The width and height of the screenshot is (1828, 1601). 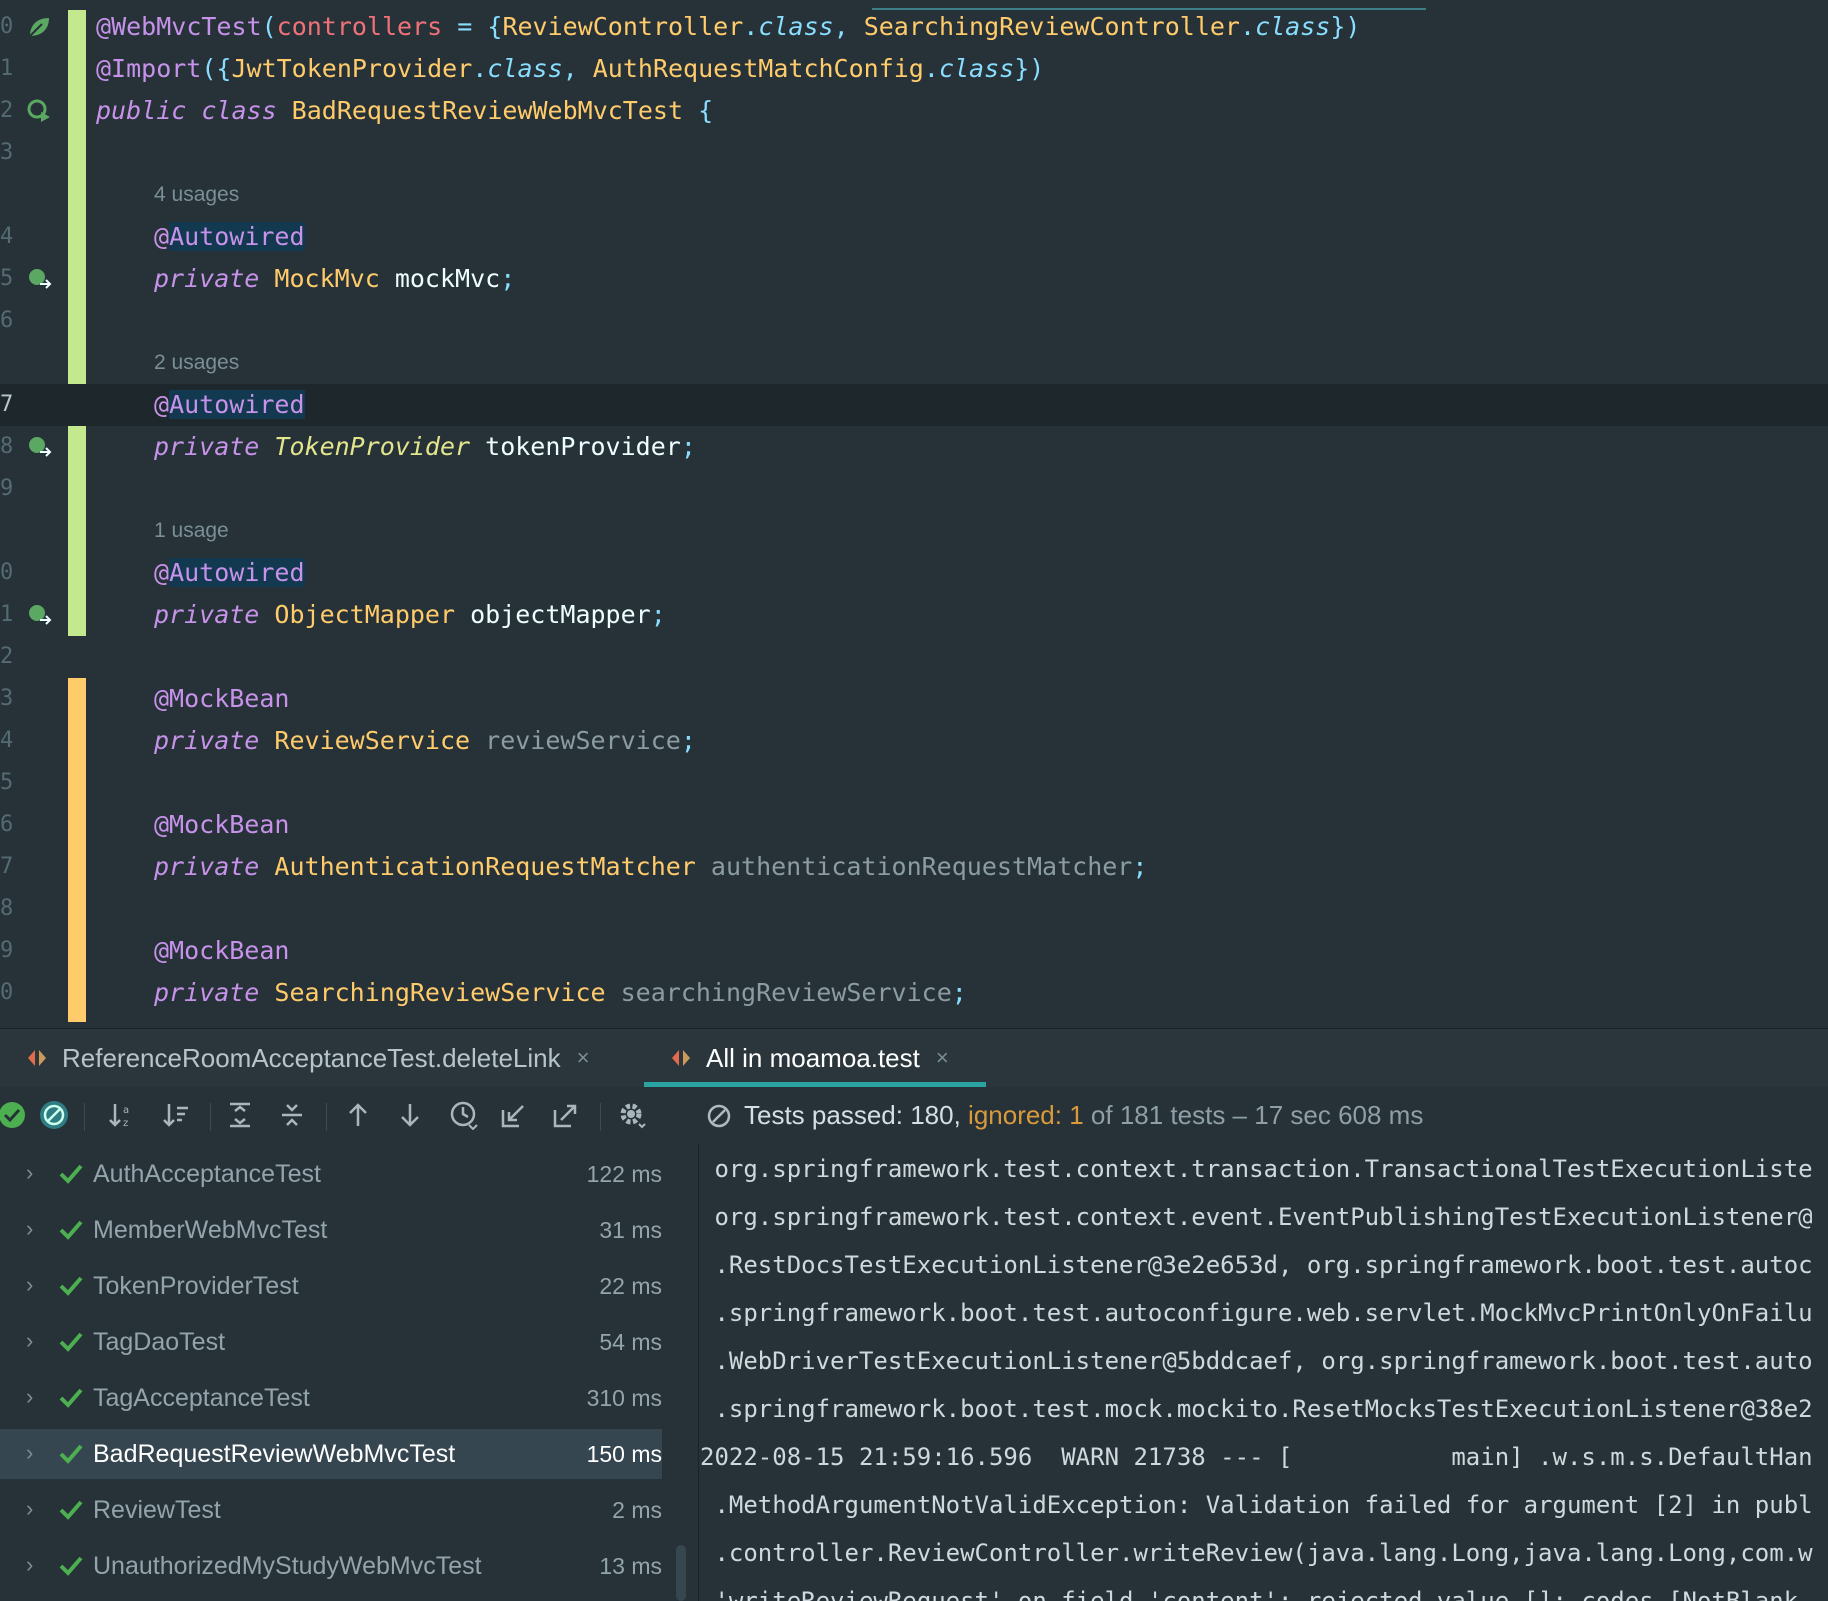 What do you see at coordinates (331, 1566) in the screenshot?
I see `test-row: › UnauthorizedMyStudyWebMvcTest 13 ms` at bounding box center [331, 1566].